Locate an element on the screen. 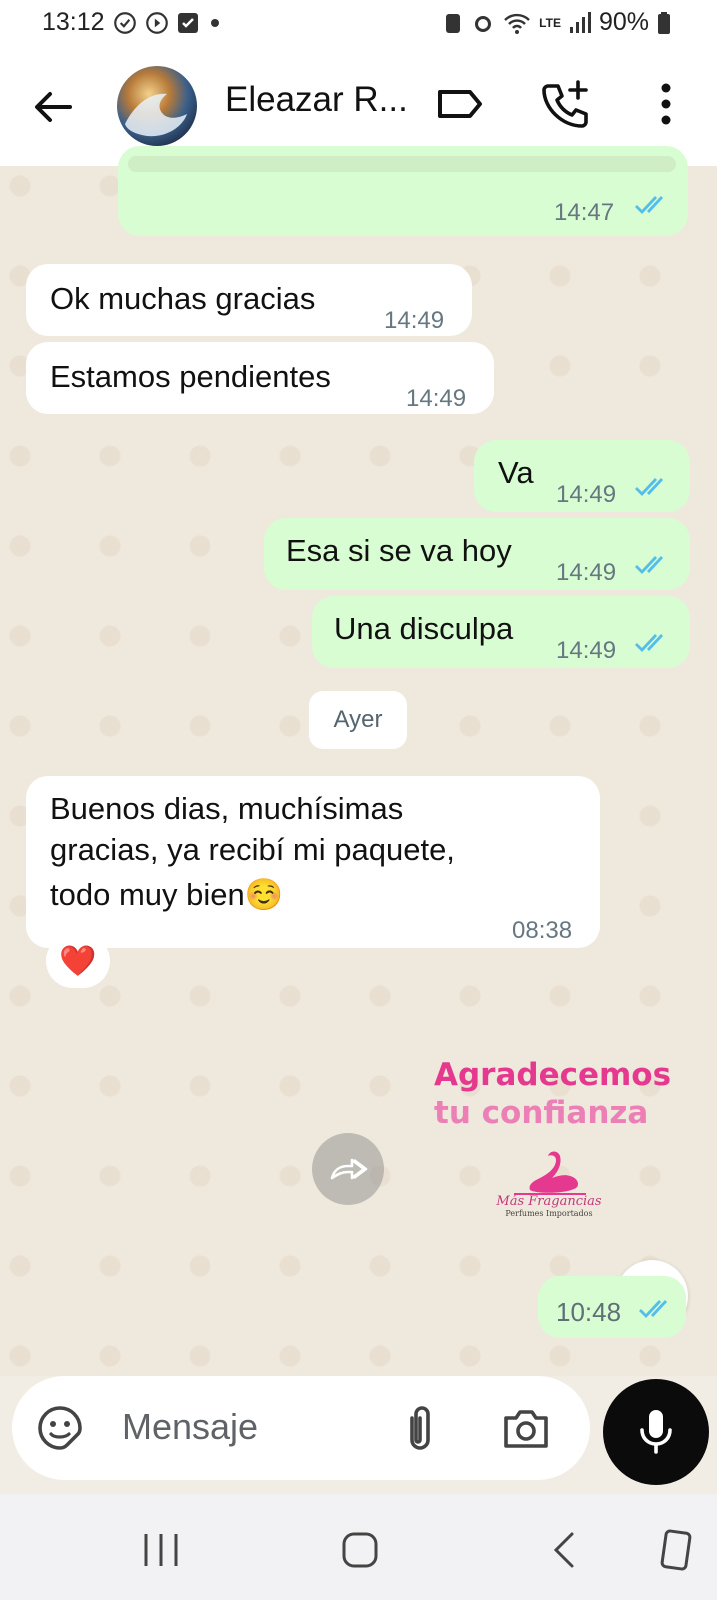 Image resolution: width=717 pixels, height=1600 pixels. forward-button is located at coordinates (348, 1169).